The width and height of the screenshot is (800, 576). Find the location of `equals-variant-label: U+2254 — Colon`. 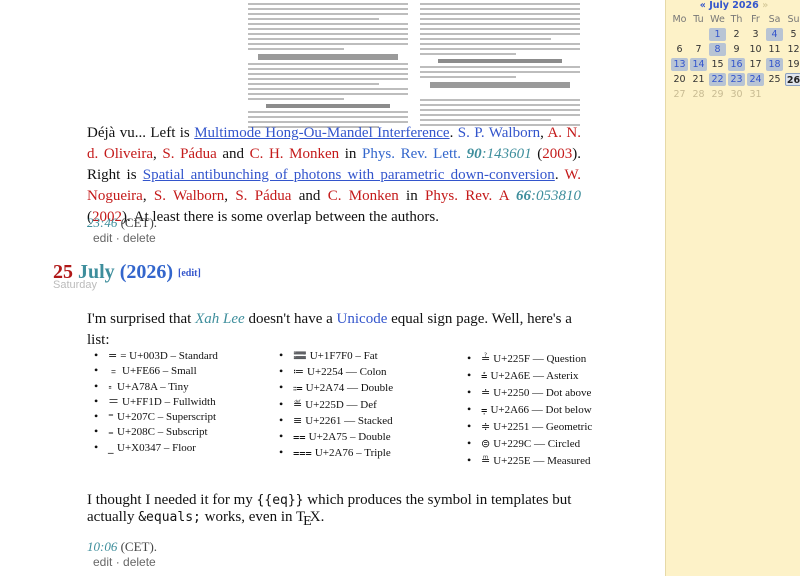

equals-variant-label: U+2254 — Colon is located at coordinates (347, 372).